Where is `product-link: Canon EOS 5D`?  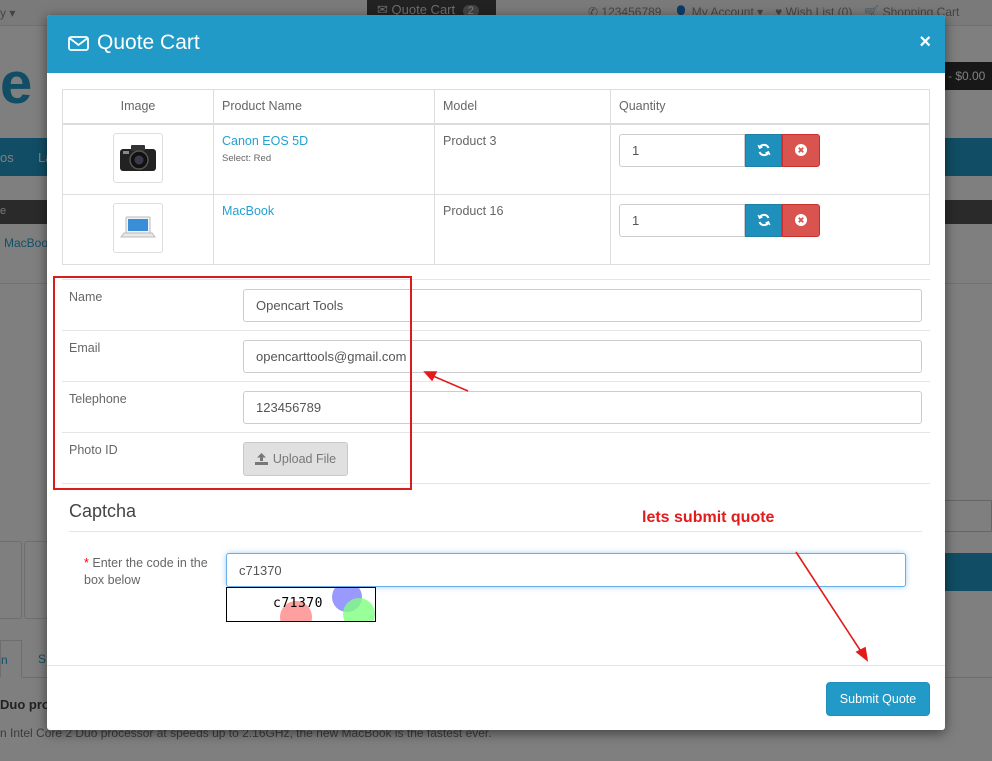
product-link: Canon EOS 5D is located at coordinates (265, 141).